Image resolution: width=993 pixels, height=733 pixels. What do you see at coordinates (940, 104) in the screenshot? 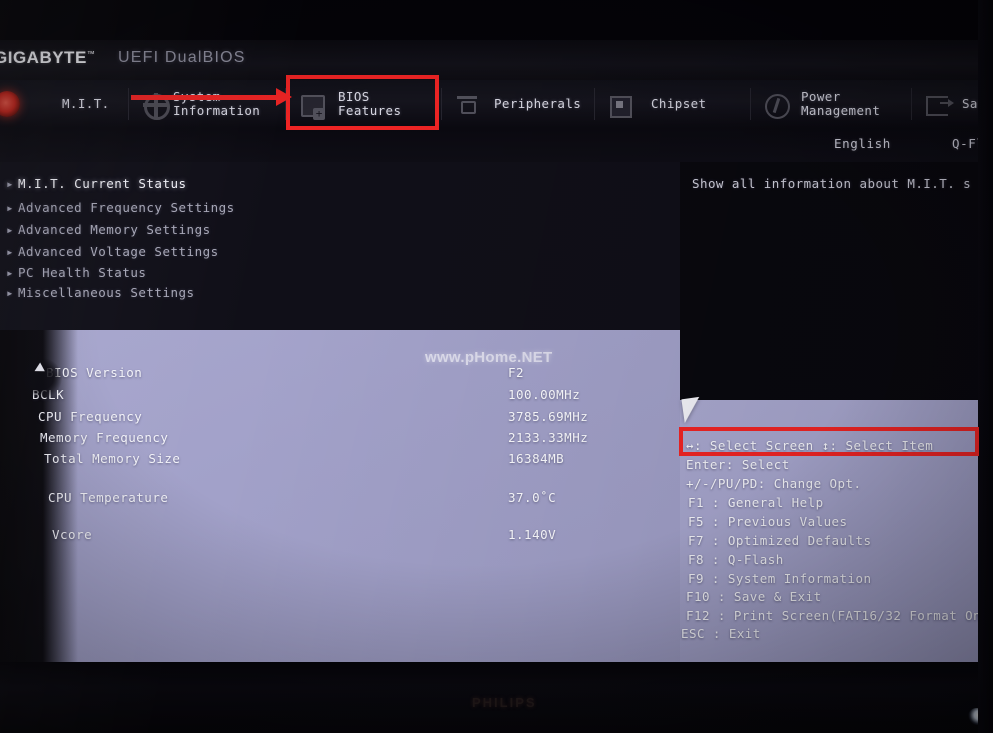
I see `save-exit-icon` at bounding box center [940, 104].